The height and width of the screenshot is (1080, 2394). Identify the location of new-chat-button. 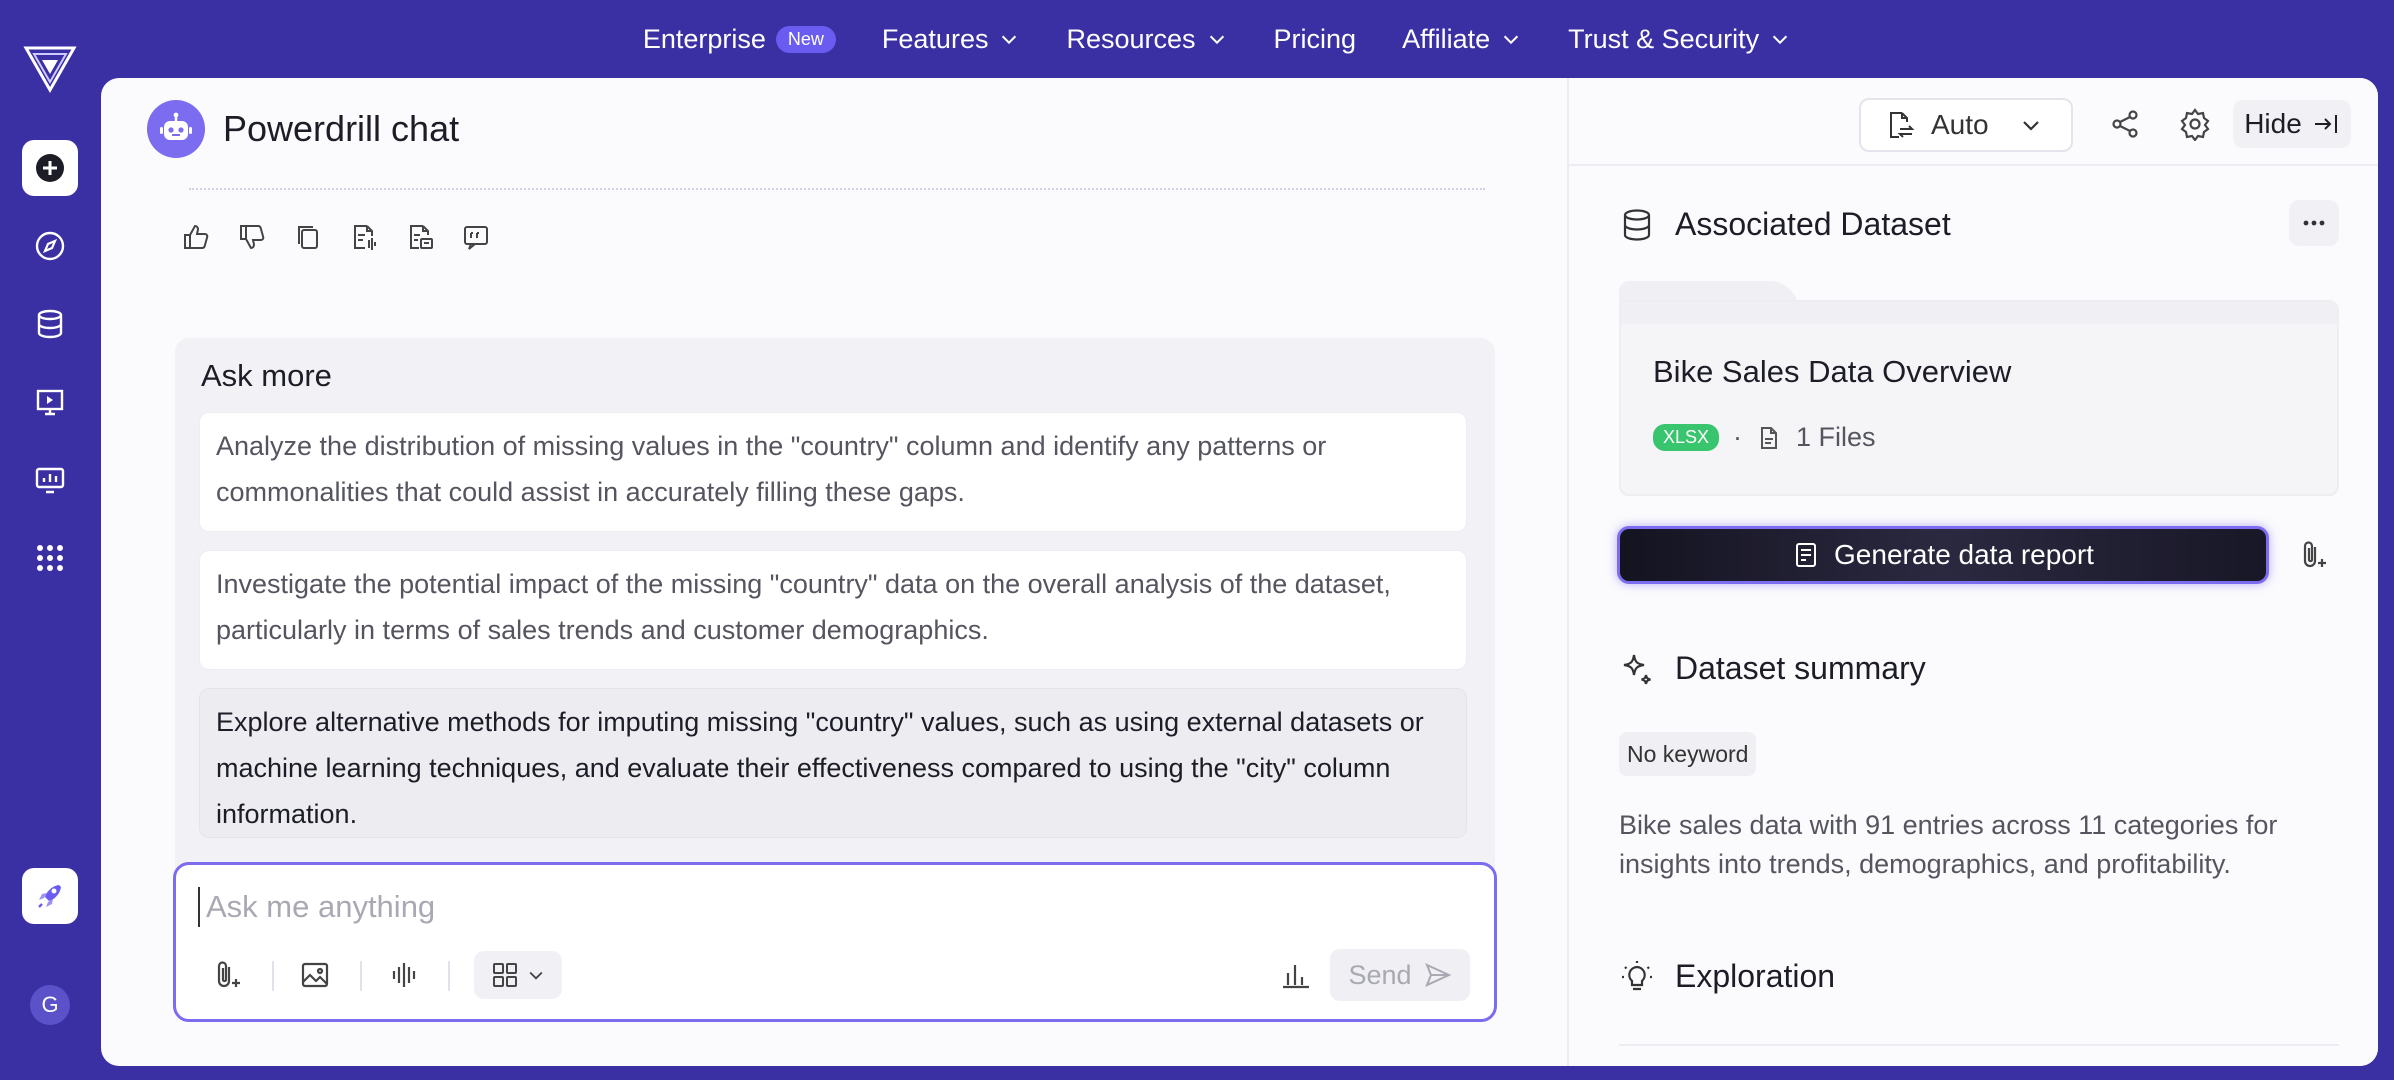
(50, 168).